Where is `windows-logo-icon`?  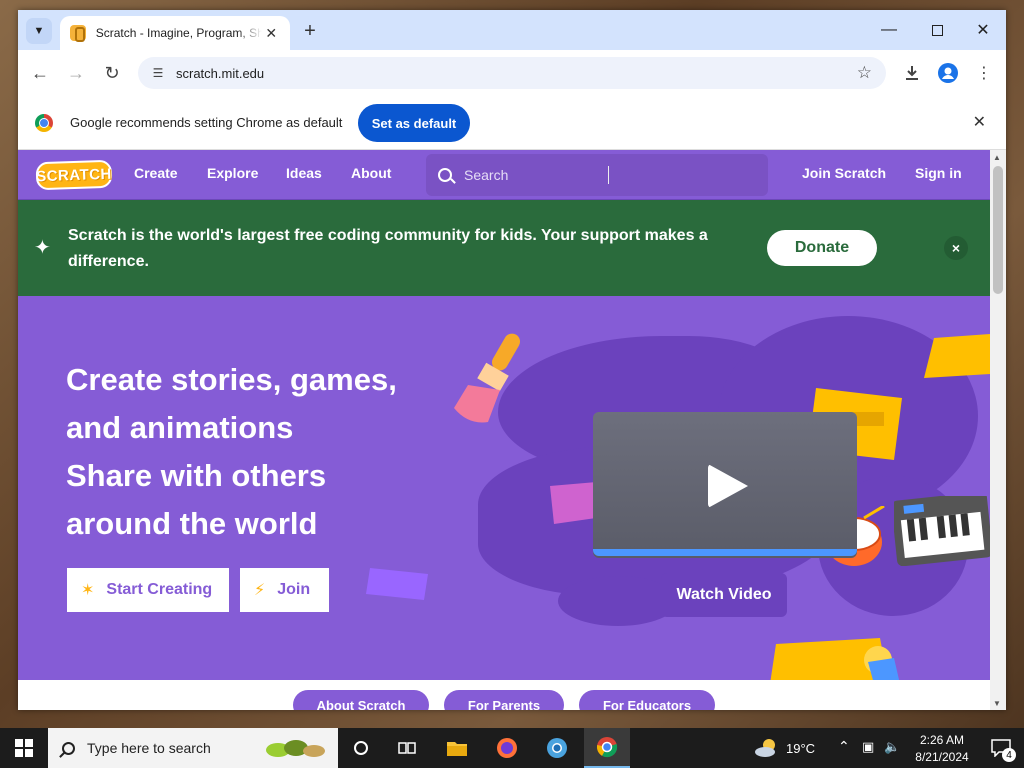
windows-logo-icon is located at coordinates (24, 748).